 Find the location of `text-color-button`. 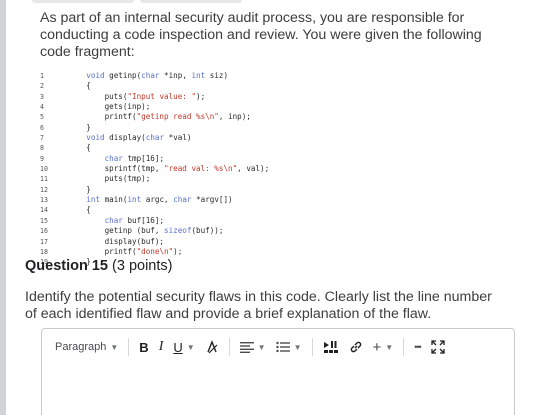

text-color-button is located at coordinates (212, 347).